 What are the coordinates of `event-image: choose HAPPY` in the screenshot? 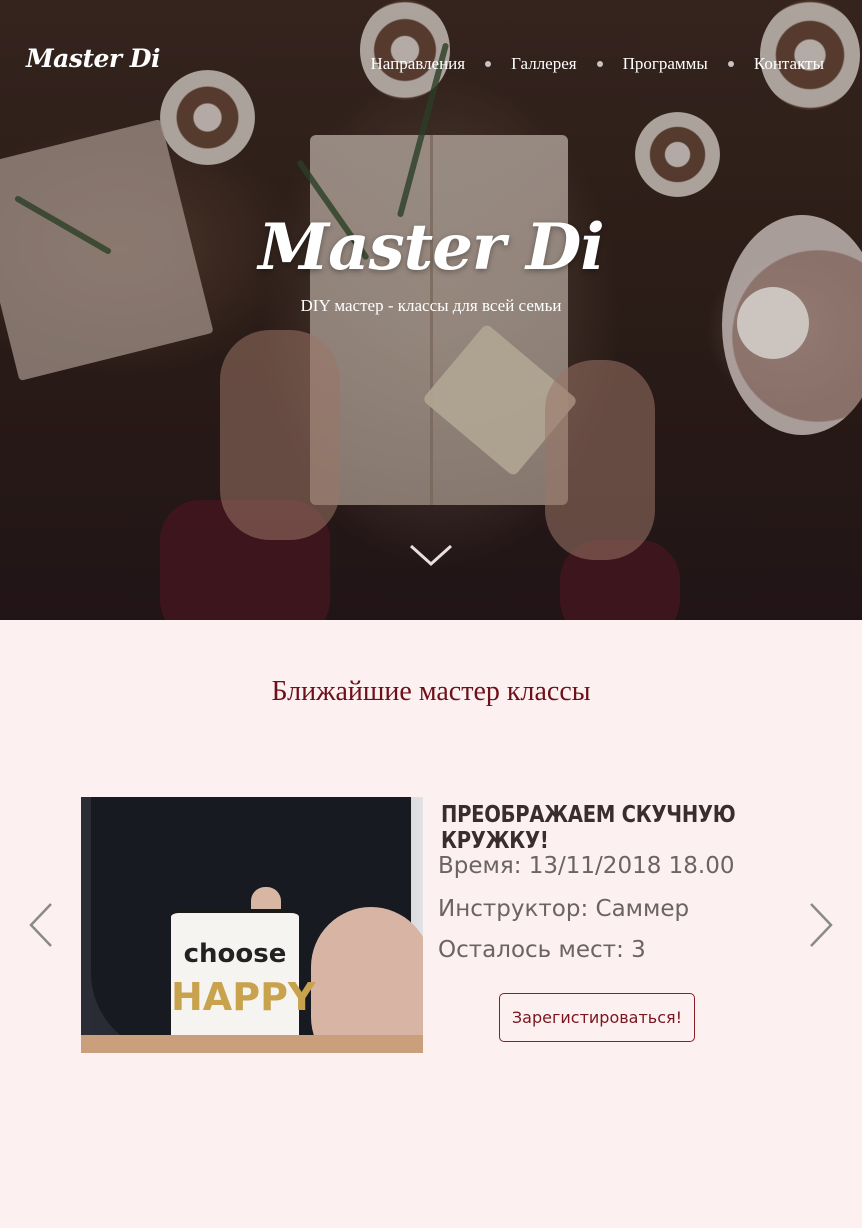 It's located at (252, 925).